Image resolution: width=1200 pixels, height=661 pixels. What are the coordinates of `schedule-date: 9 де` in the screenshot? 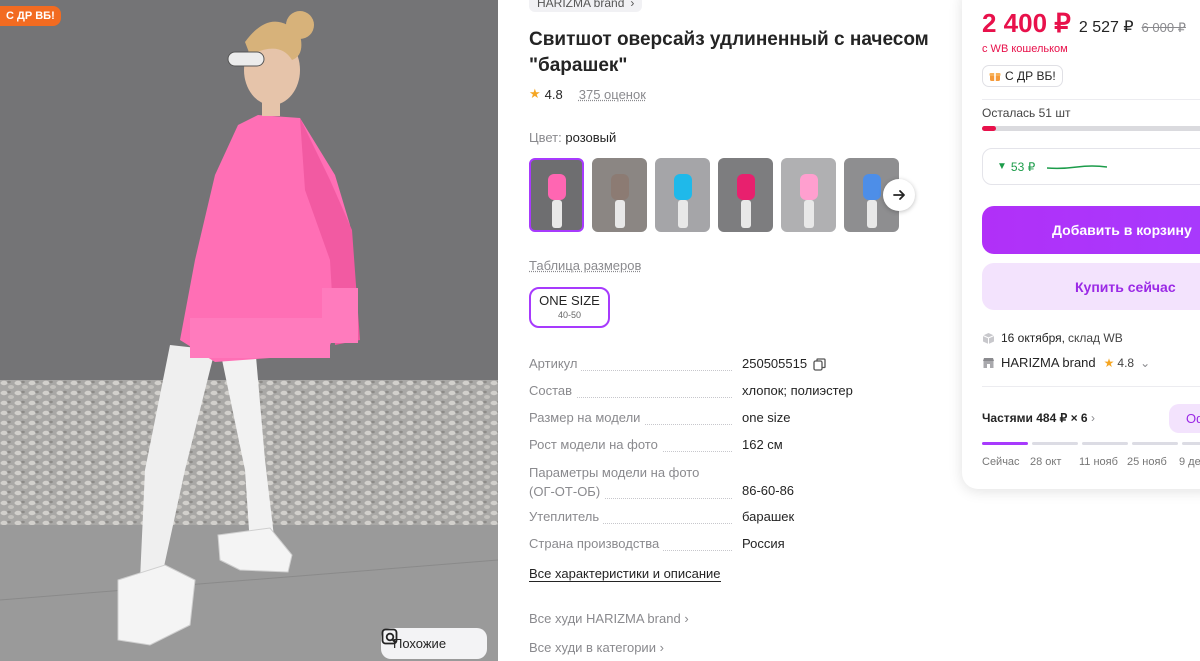 It's located at (1189, 462).